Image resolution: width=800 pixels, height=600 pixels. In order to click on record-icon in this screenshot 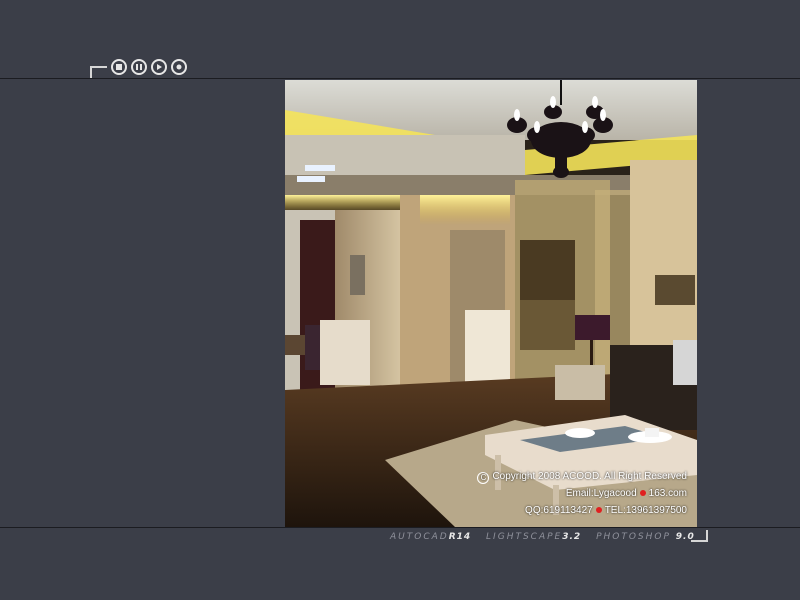, I will do `click(179, 67)`.